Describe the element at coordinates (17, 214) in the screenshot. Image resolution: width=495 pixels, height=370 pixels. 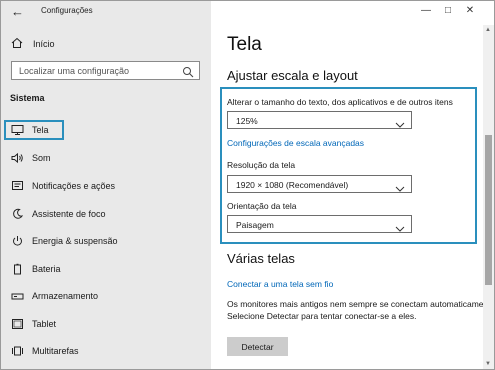
I see `moon-icon` at that location.